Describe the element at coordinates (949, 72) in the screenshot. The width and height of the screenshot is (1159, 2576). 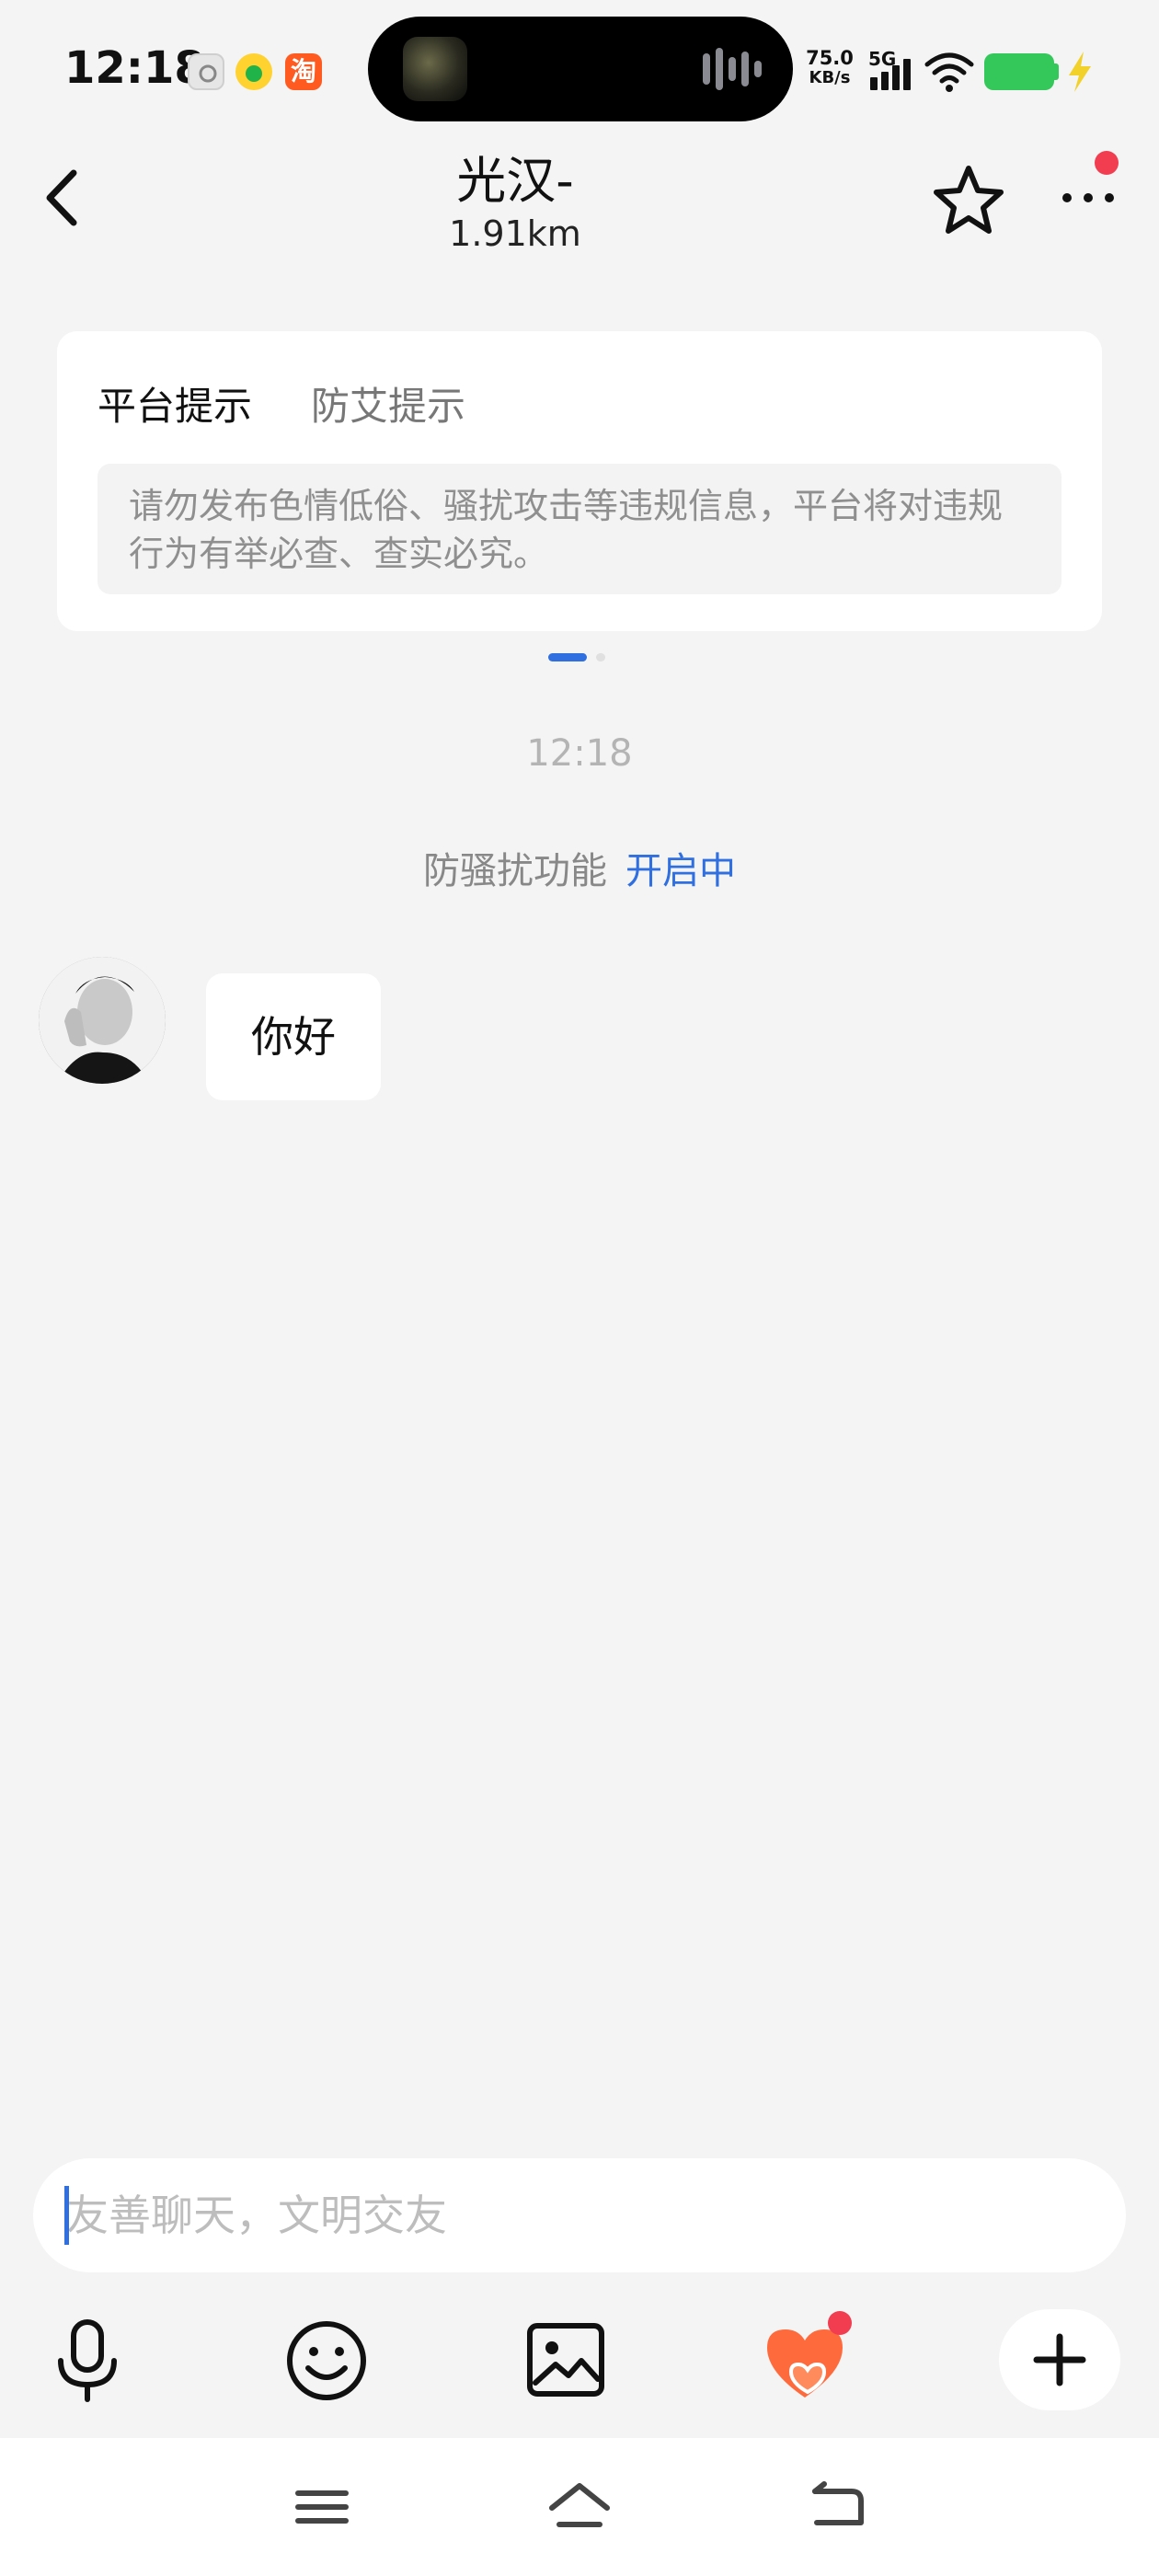
I see `wifi-icon` at that location.